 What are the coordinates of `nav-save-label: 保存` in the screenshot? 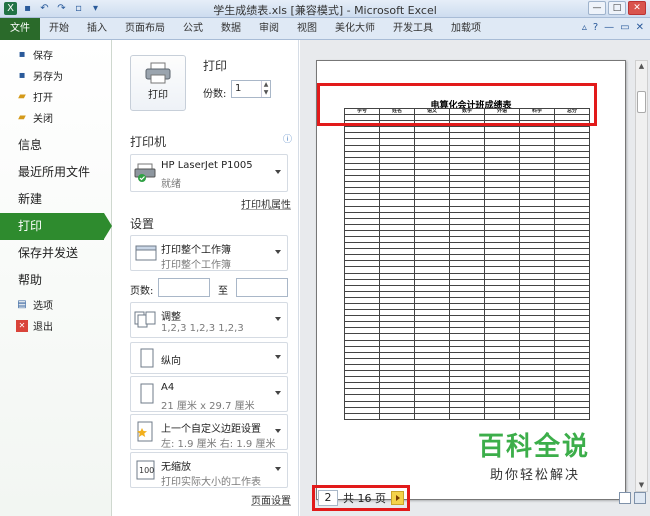 It's located at (43, 56).